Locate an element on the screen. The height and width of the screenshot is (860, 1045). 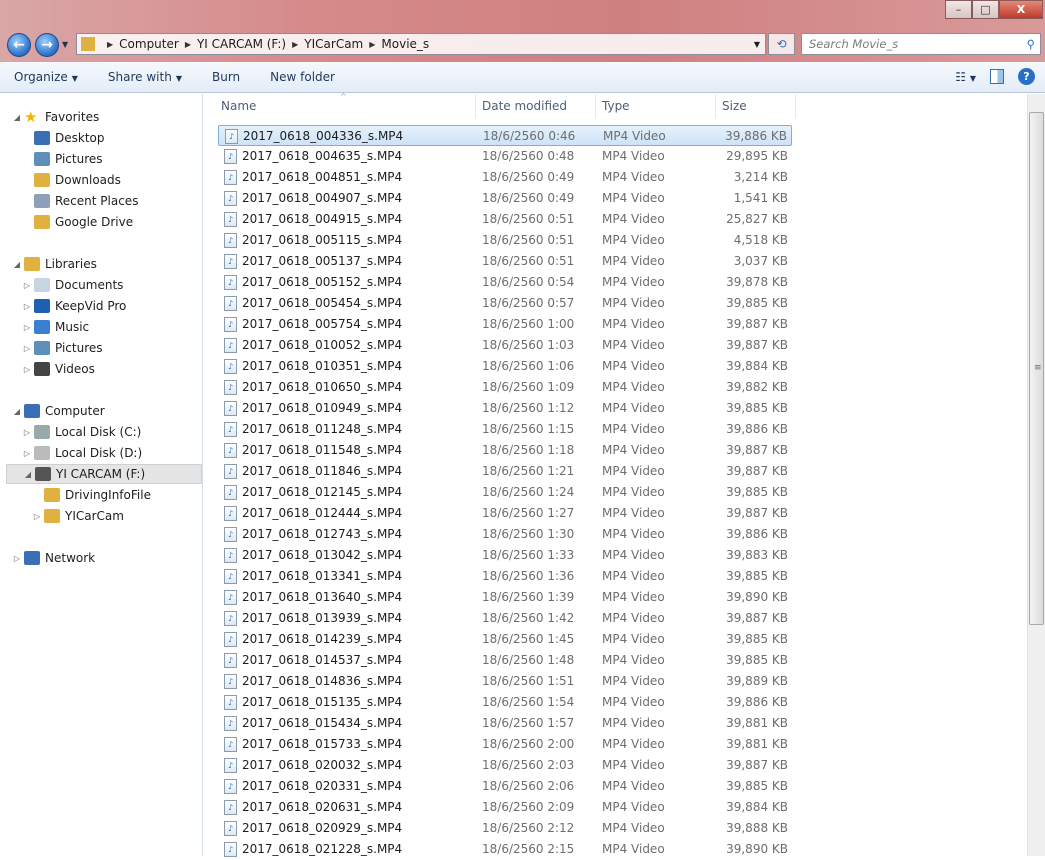
column-header-date: Date modified is located at coordinates (536, 106).